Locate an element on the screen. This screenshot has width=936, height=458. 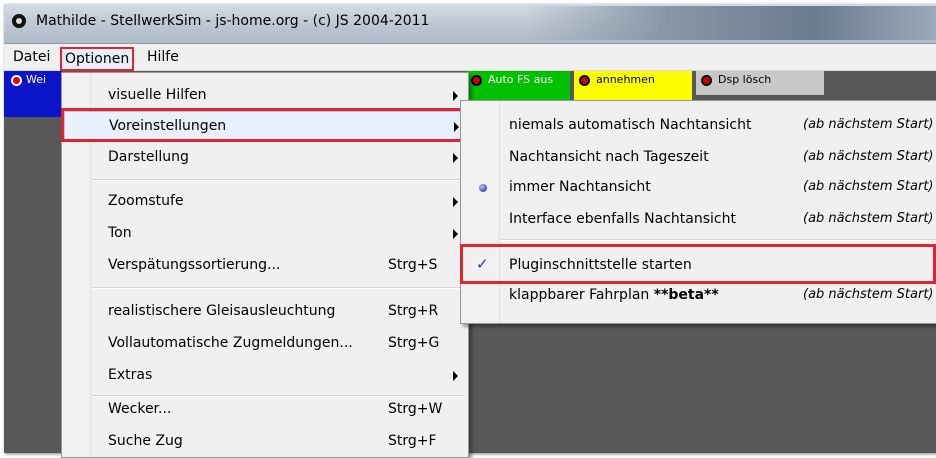
dsp-loesch-button: Dsp lösch is located at coordinates (760, 83).